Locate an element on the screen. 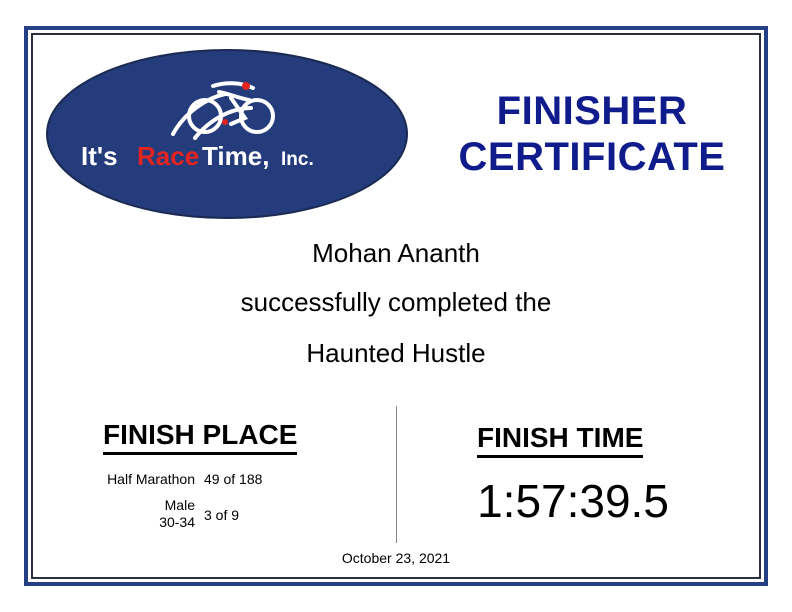 This screenshot has height=612, width=792. finish-time-heading: FINISH TIME is located at coordinates (560, 439).